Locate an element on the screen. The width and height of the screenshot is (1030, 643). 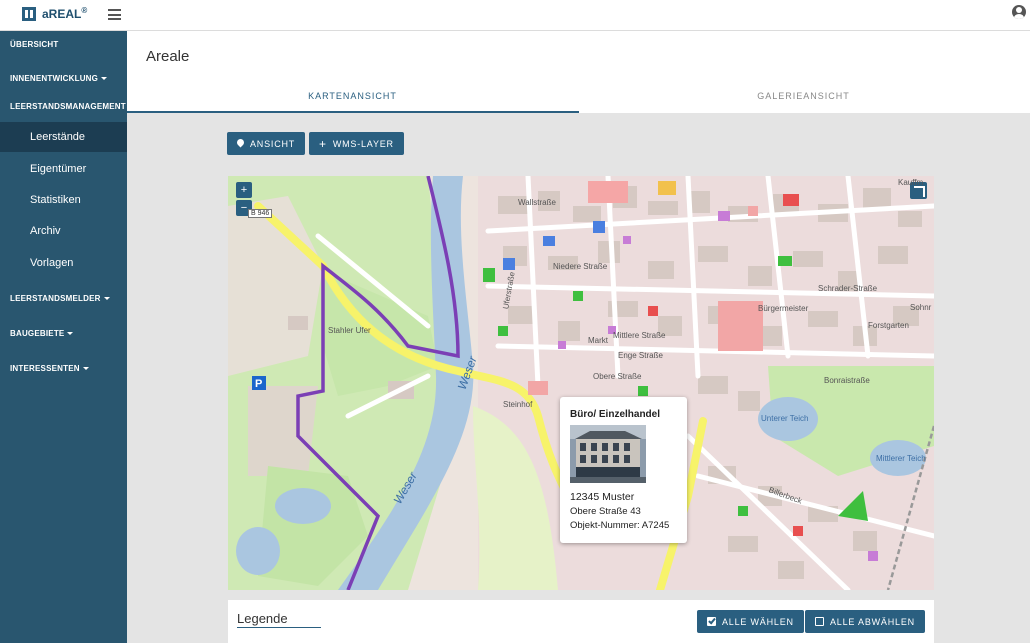
tab-kartenansicht: KARTENANSICHT is located at coordinates (352, 96).